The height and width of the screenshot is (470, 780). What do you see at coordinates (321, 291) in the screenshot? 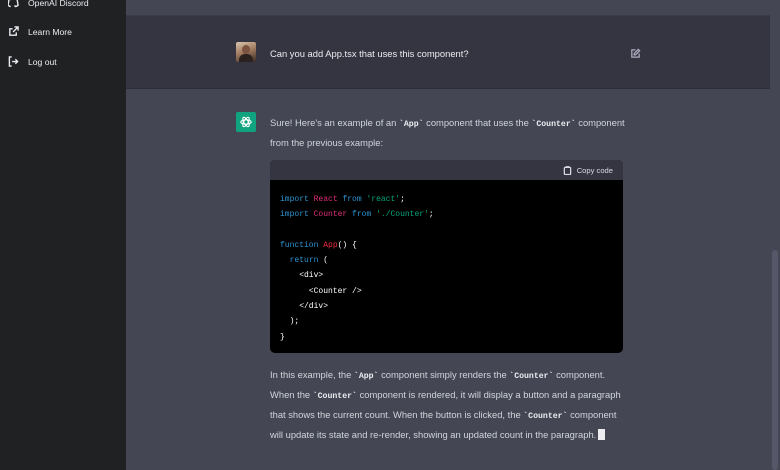
I see `code-line: <Counter />` at bounding box center [321, 291].